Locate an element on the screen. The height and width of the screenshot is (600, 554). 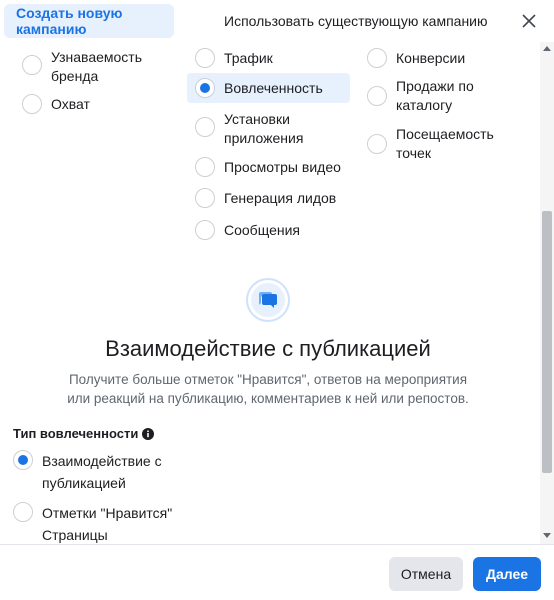
cancel-button: Отмена is located at coordinates (426, 574).